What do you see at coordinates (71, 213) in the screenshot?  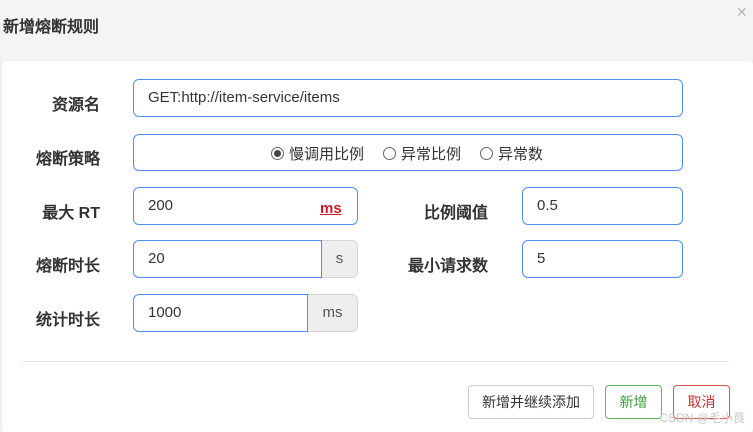 I see `max-rt-label: 最大 RT` at bounding box center [71, 213].